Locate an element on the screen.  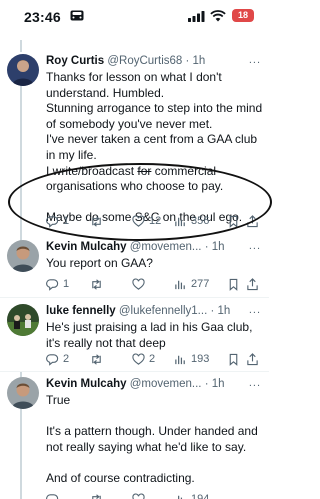
views-button: 194 is located at coordinates (191, 495).